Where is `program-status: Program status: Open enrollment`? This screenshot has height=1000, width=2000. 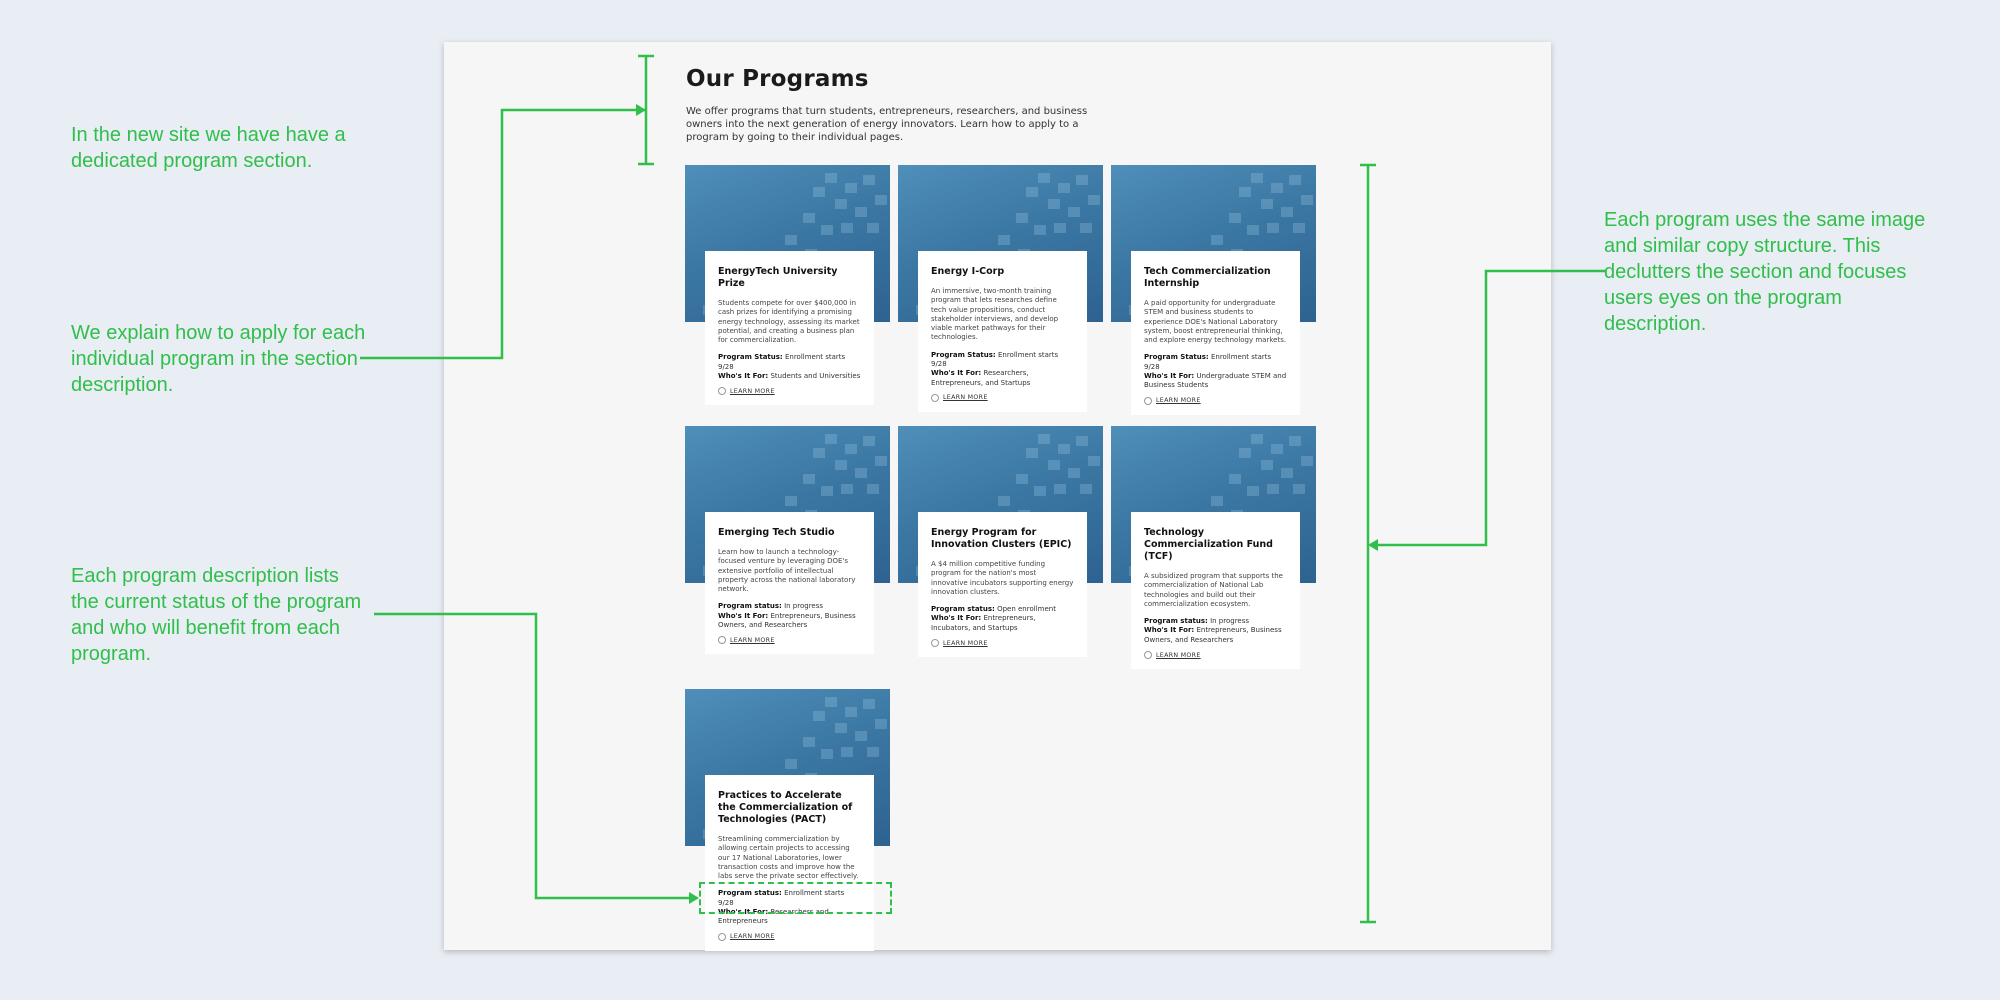 program-status: Program status: Open enrollment is located at coordinates (993, 609).